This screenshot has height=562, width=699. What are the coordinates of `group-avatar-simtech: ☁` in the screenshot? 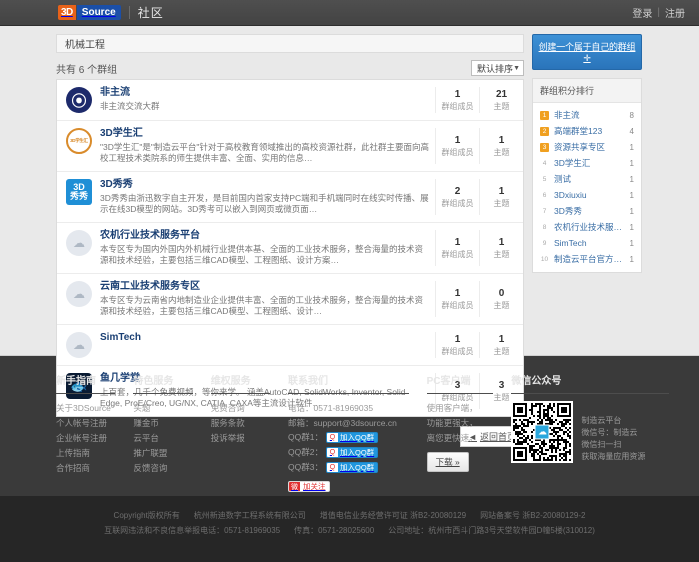 It's located at (79, 345).